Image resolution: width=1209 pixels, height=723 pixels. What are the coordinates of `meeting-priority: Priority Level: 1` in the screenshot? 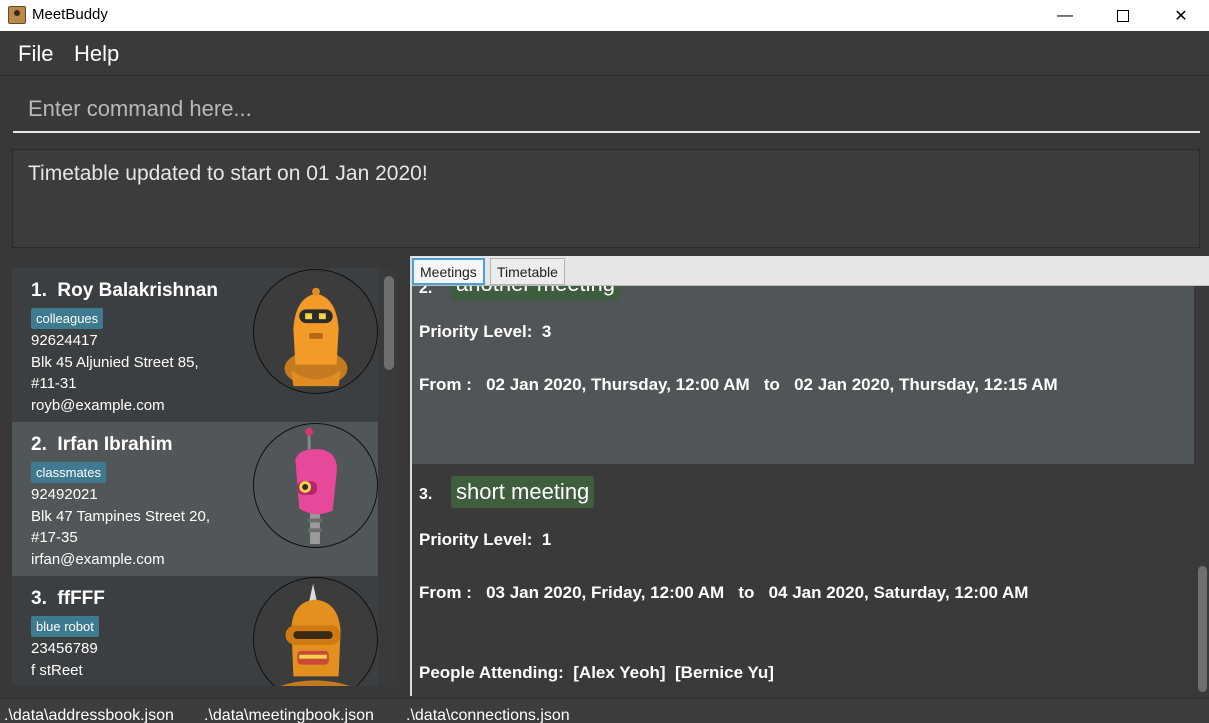 It's located at (485, 539).